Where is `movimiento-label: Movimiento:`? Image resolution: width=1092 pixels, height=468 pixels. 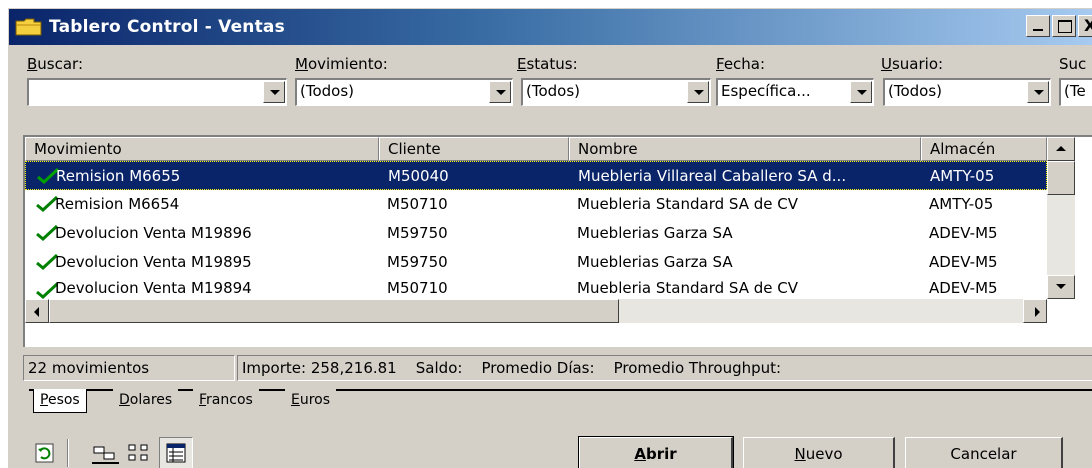 movimiento-label: Movimiento: is located at coordinates (341, 64).